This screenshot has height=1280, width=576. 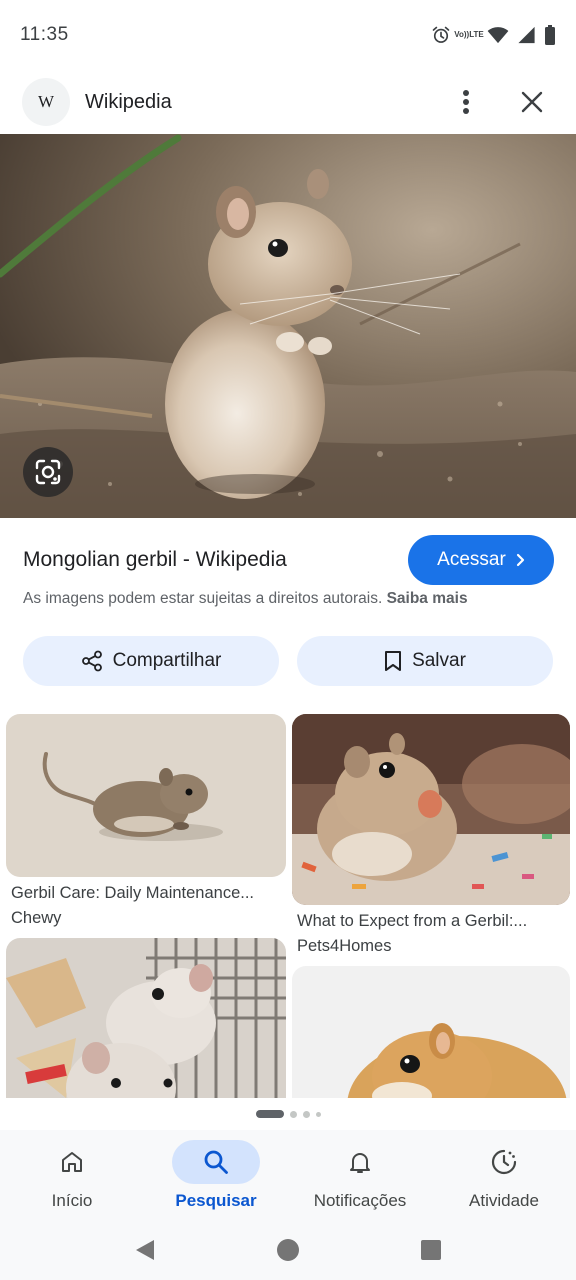 I want to click on bottom-navigation: Início Pesquisar Notificações Atividade, so click(x=288, y=1175).